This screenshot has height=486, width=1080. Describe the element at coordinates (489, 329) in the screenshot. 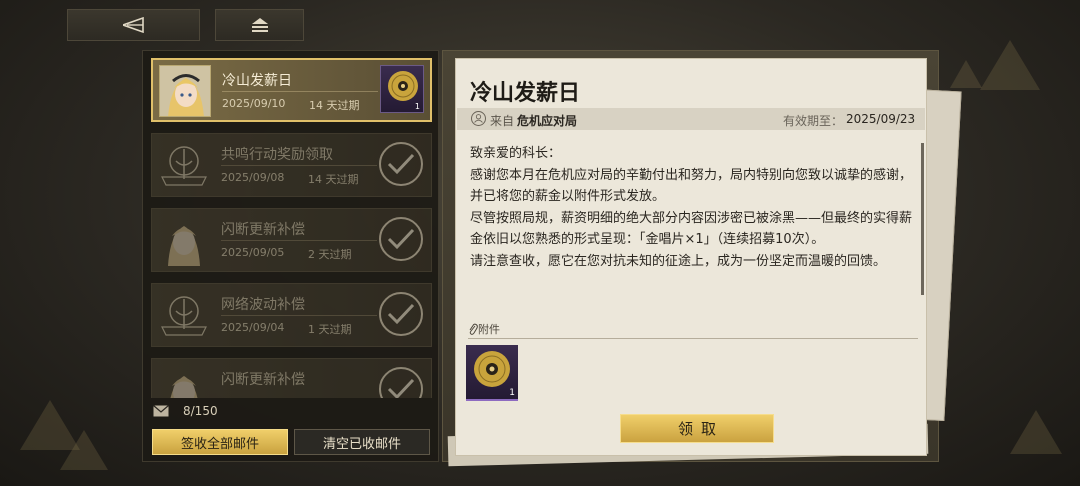

I see `attachment-label: 附件` at that location.